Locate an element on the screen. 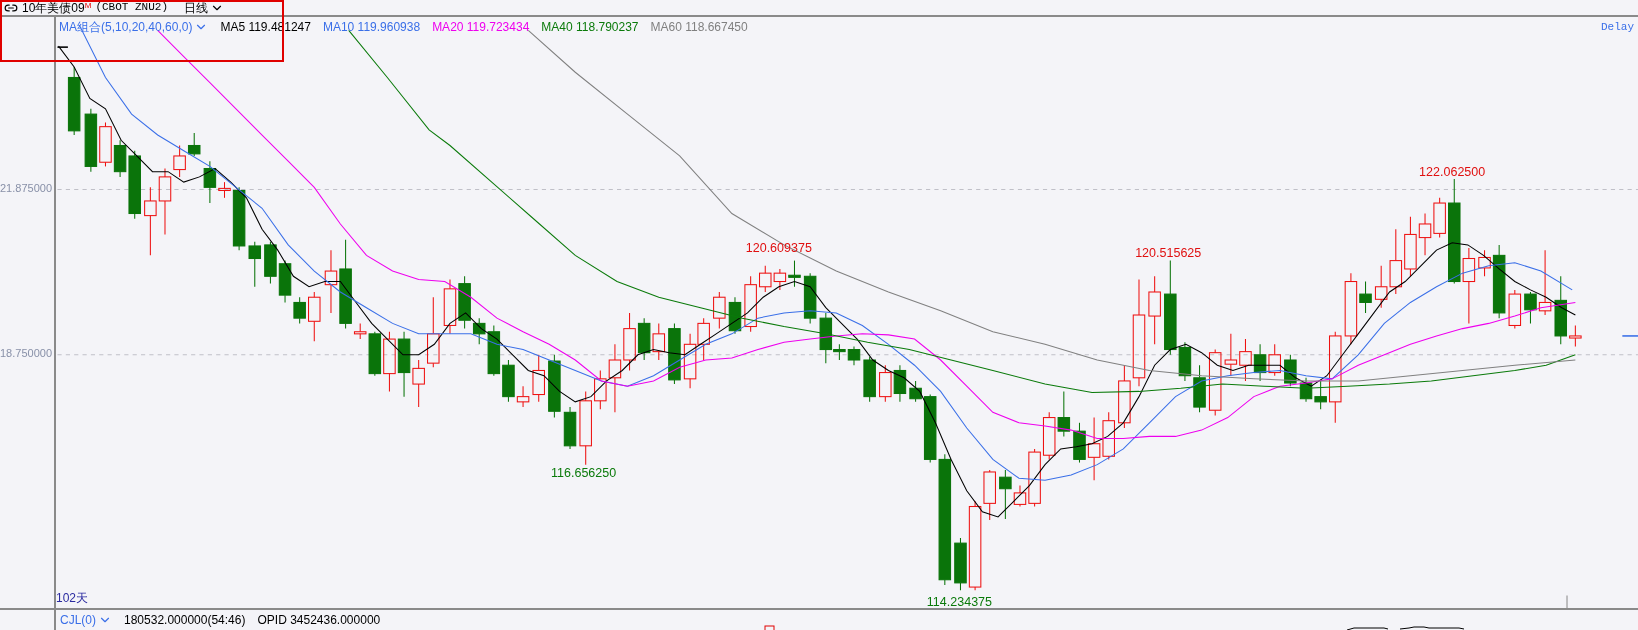 The height and width of the screenshot is (630, 1638). indicator-dropdown: MA组合(5,10,20,40,60,0) is located at coordinates (134, 27).